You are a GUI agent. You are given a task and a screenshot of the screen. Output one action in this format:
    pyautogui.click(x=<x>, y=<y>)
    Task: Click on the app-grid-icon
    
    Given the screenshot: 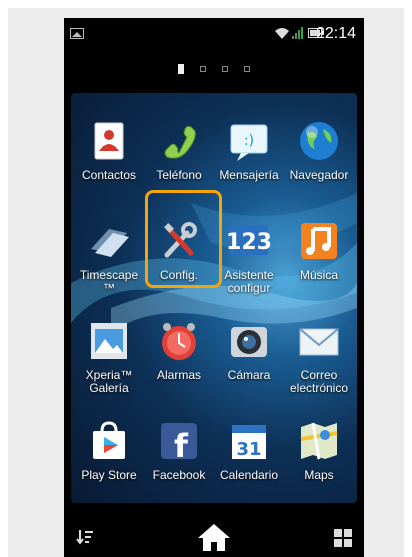 What is the action you would take?
    pyautogui.click(x=343, y=538)
    